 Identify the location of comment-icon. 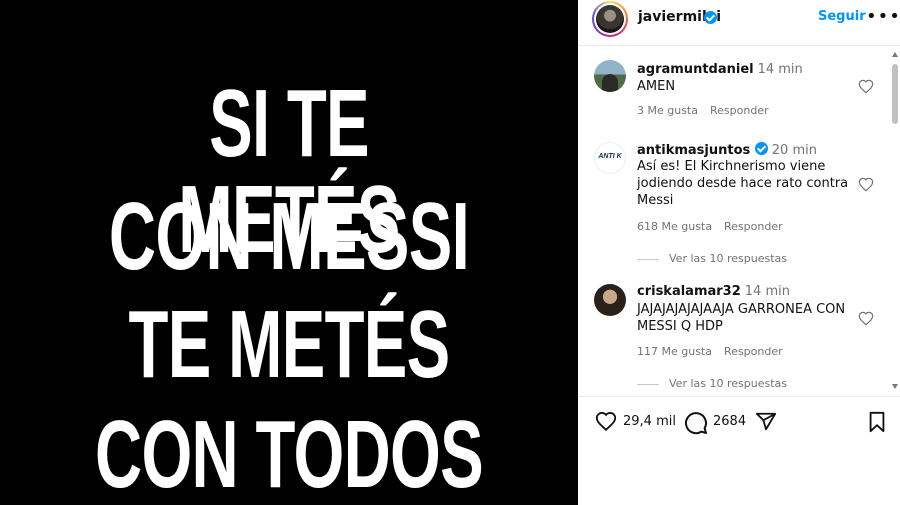
(696, 423).